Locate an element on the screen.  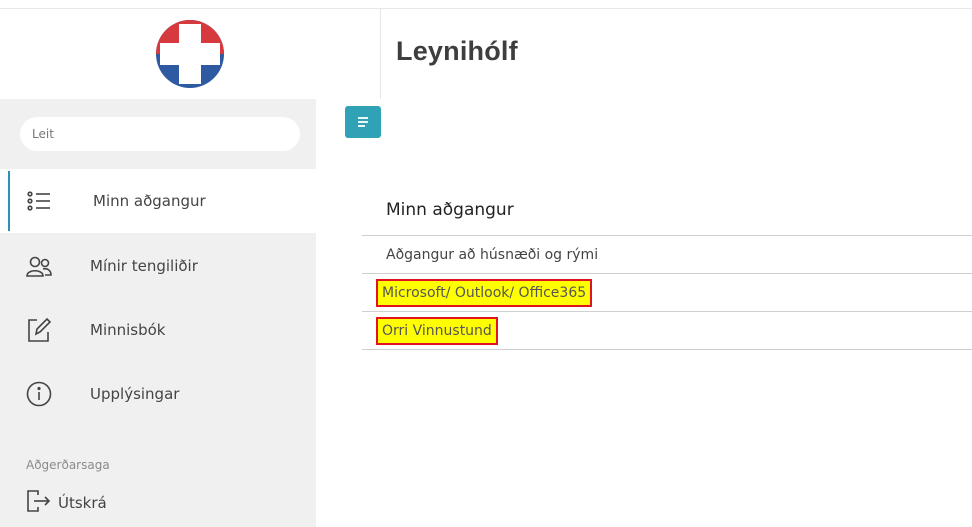
search-box is located at coordinates (160, 134).